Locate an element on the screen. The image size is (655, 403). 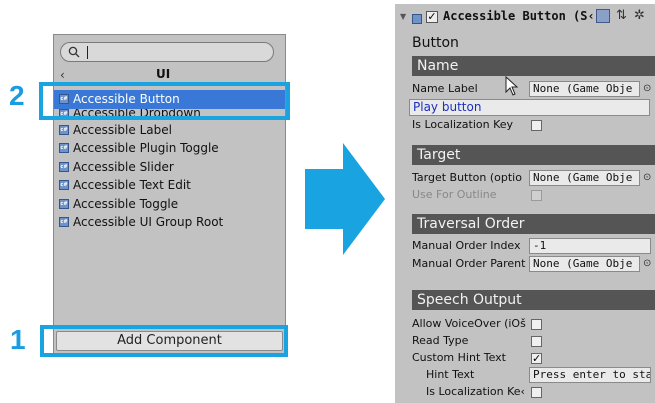
target-button-object-field: None (Game Obje is located at coordinates (584, 178).